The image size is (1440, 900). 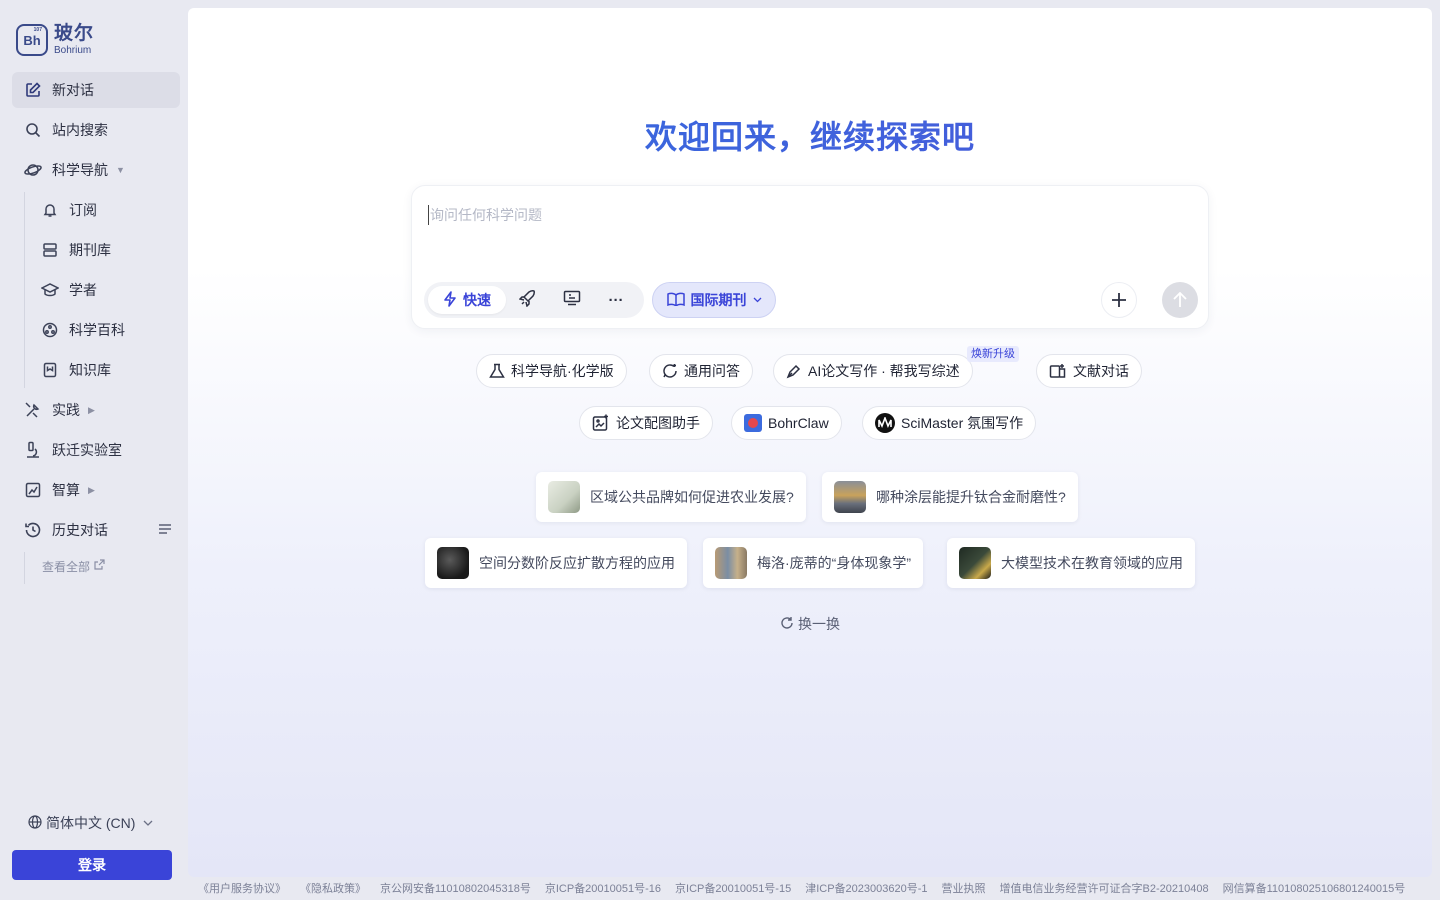 What do you see at coordinates (712, 371) in the screenshot?
I see `chip-label: 通用问答` at bounding box center [712, 371].